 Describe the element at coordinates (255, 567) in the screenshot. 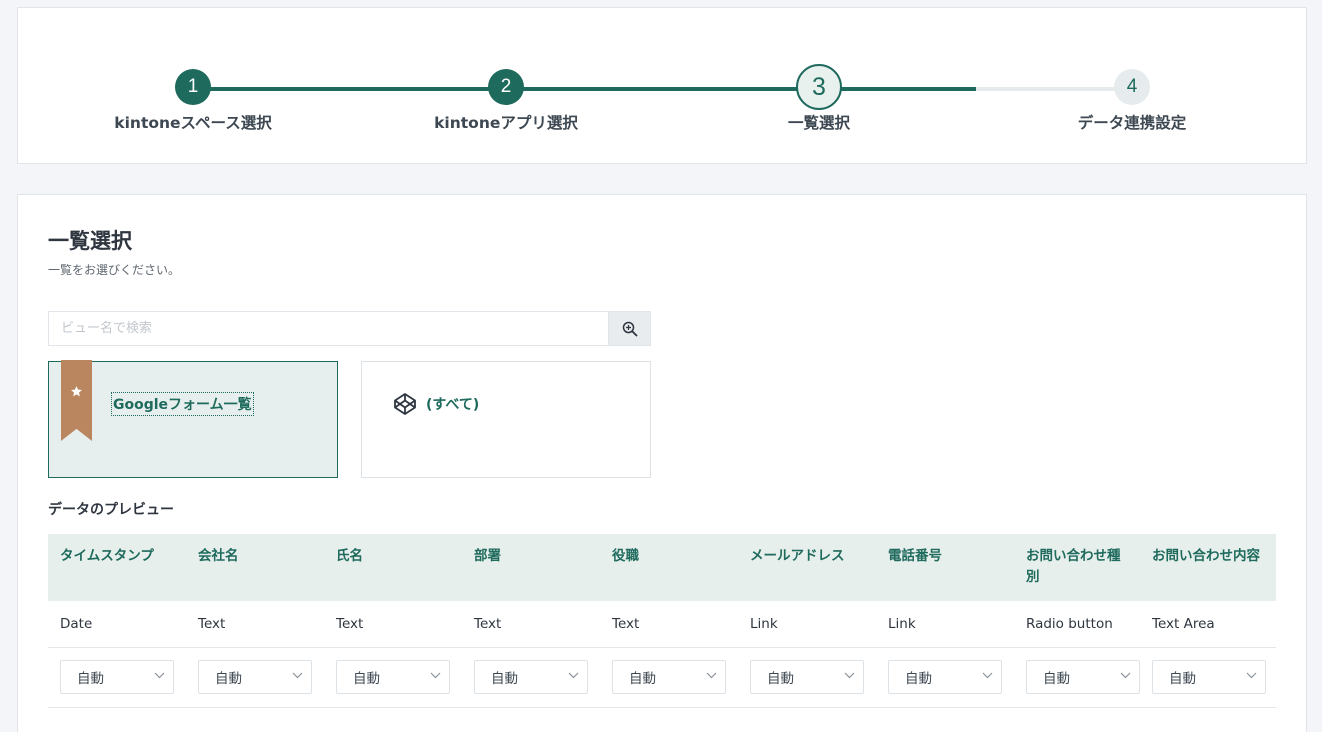

I see `column-header: 会社名` at that location.